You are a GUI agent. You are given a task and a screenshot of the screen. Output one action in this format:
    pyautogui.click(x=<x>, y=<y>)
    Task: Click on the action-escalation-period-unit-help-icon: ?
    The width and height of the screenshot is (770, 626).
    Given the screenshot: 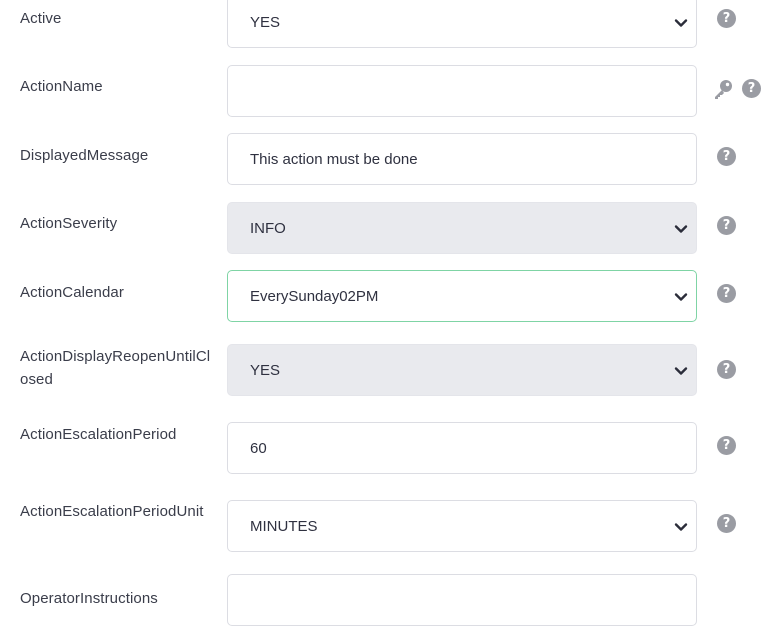 What is the action you would take?
    pyautogui.click(x=726, y=523)
    